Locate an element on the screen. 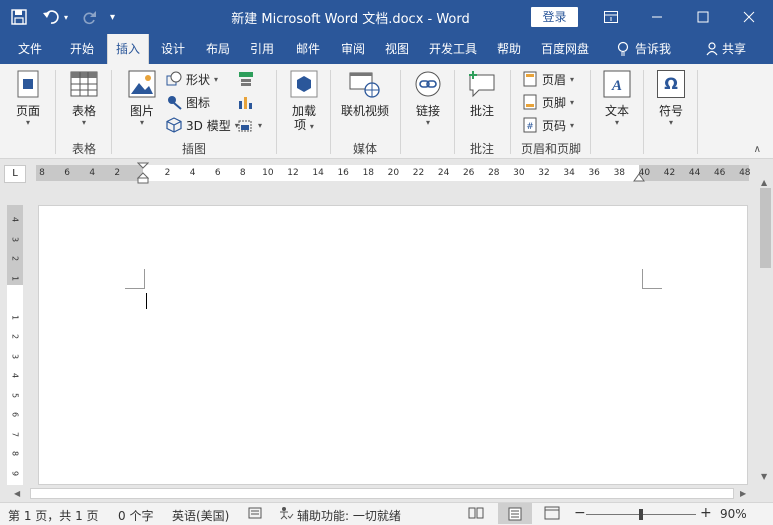 The height and width of the screenshot is (525, 773). ruler-tick-label: 14 is located at coordinates (318, 173).